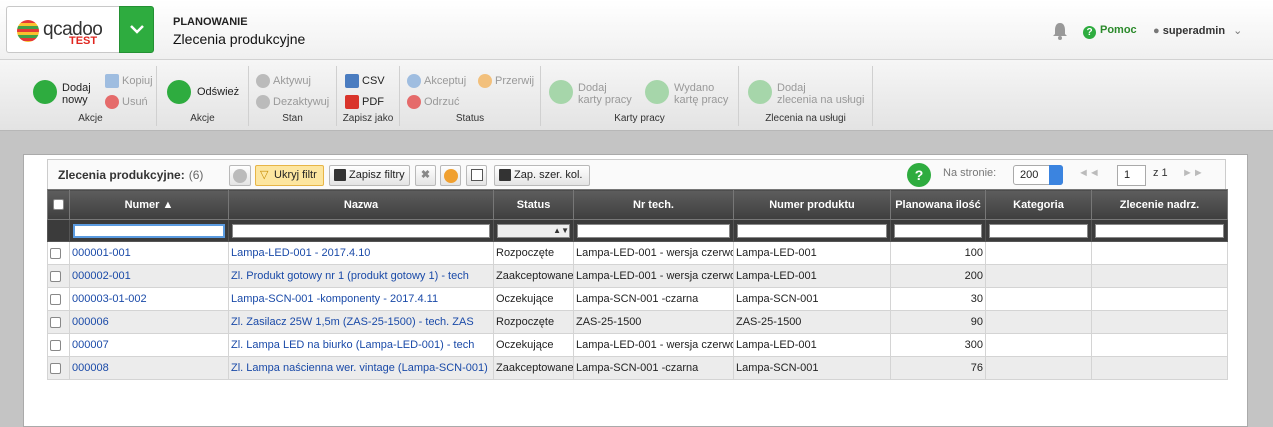 This screenshot has width=1273, height=427. I want to click on column-header-category: Kategoria, so click(1038, 204).